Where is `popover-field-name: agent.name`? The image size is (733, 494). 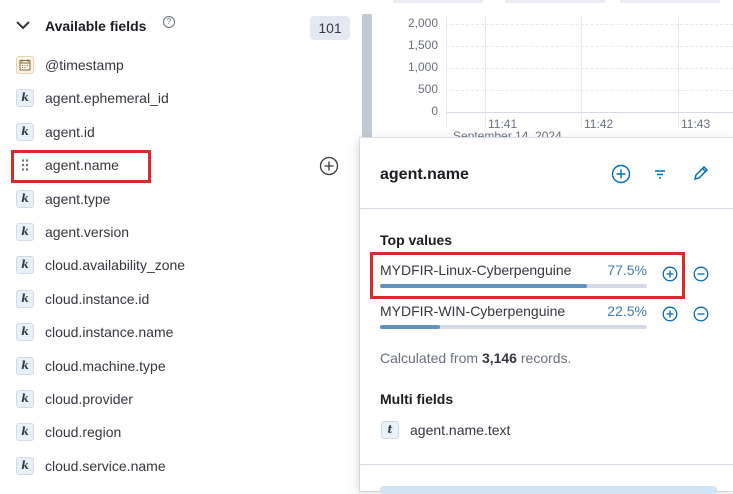
popover-field-name: agent.name is located at coordinates (424, 174).